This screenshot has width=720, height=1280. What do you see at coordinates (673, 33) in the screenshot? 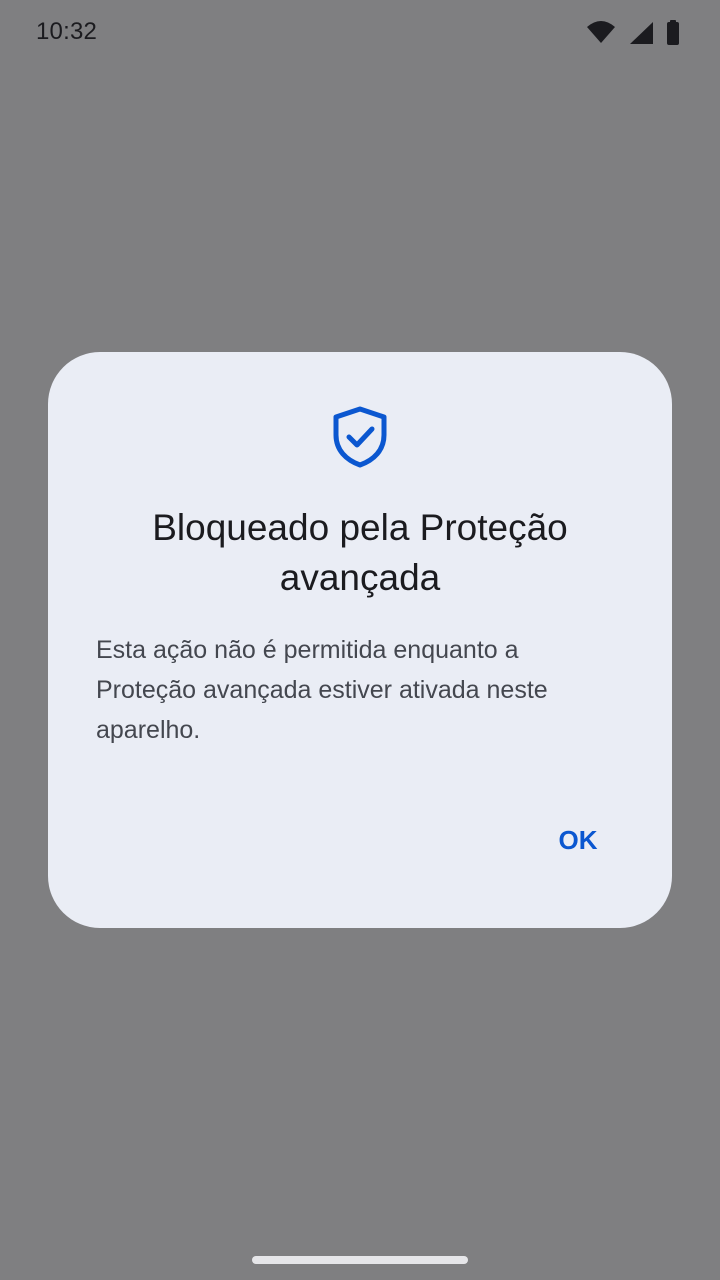
I see `battery-icon` at bounding box center [673, 33].